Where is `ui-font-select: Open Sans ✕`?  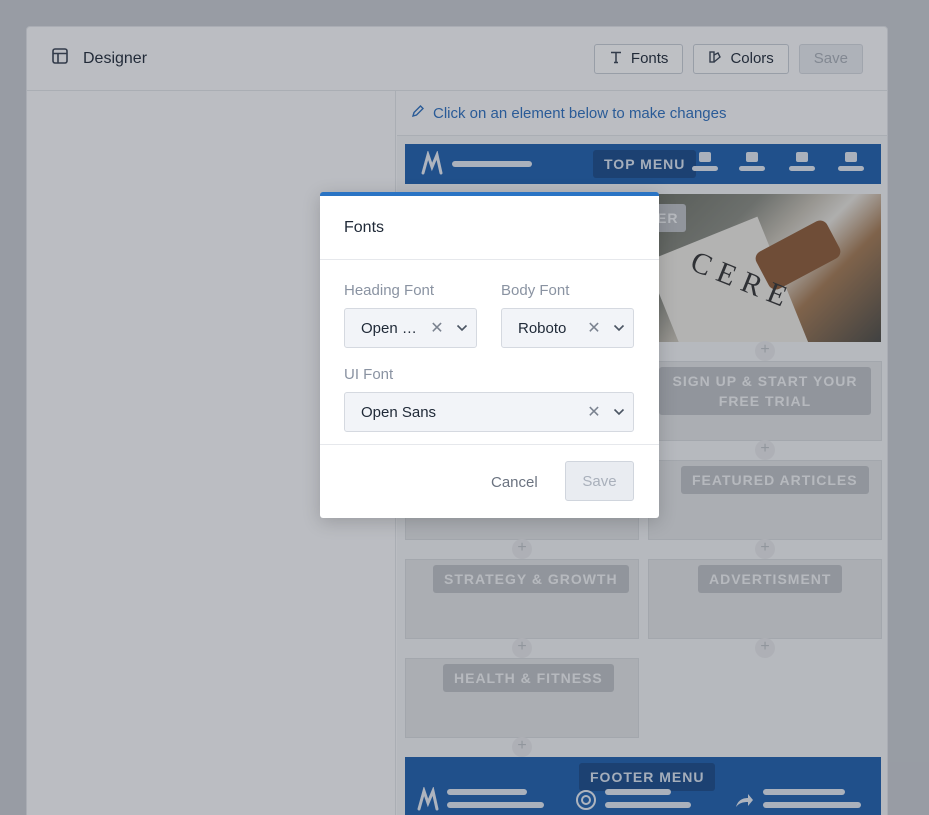 ui-font-select: Open Sans ✕ is located at coordinates (489, 412).